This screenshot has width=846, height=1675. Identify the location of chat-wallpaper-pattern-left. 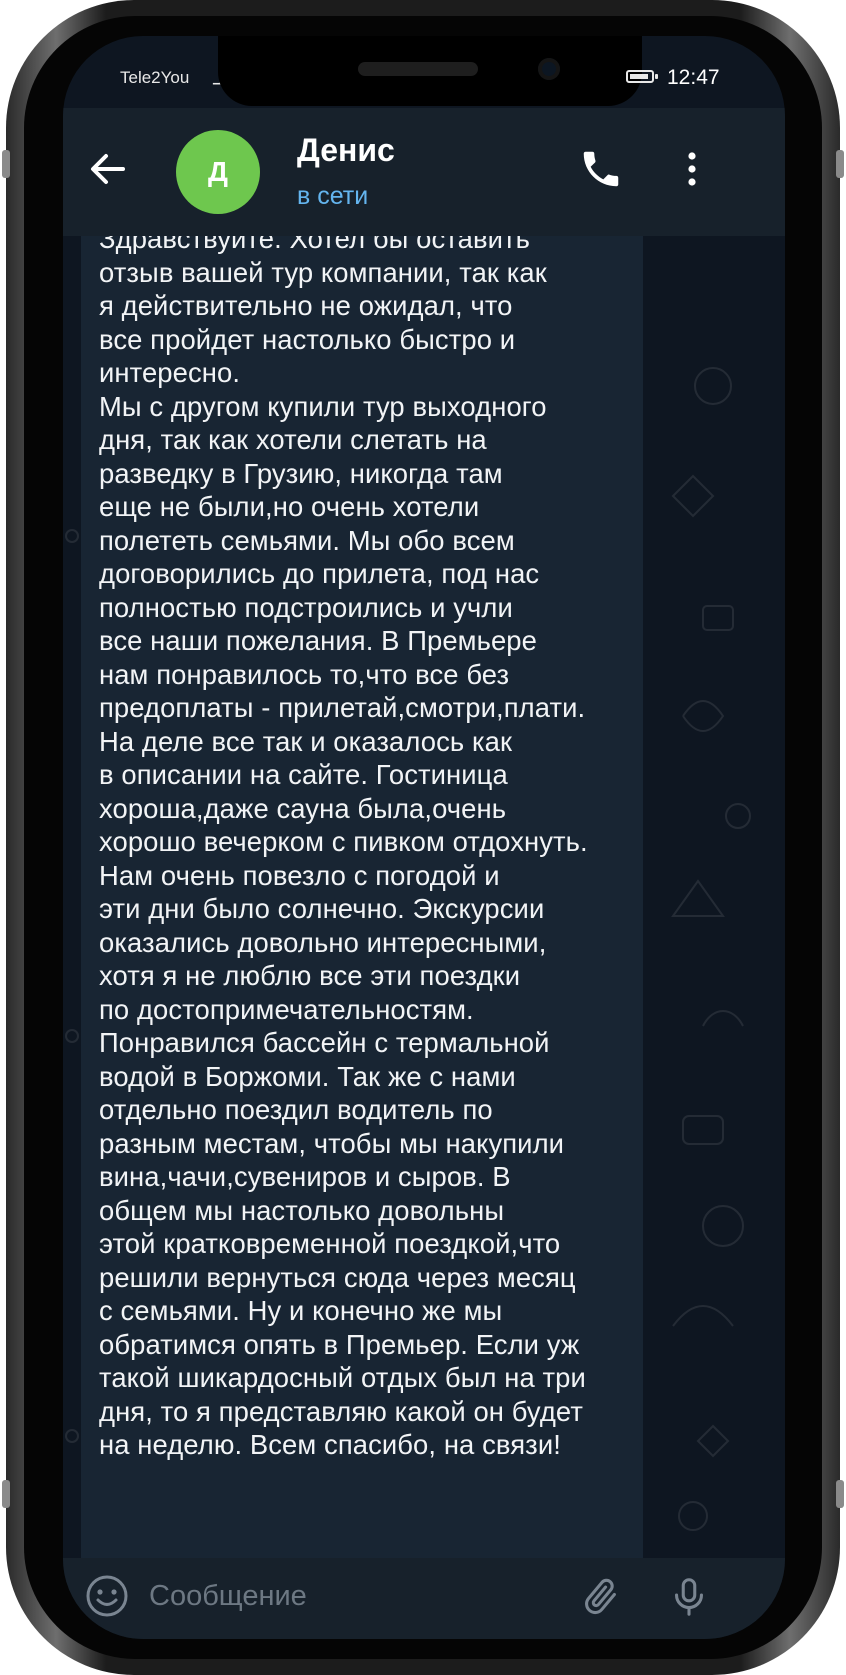
(72, 986).